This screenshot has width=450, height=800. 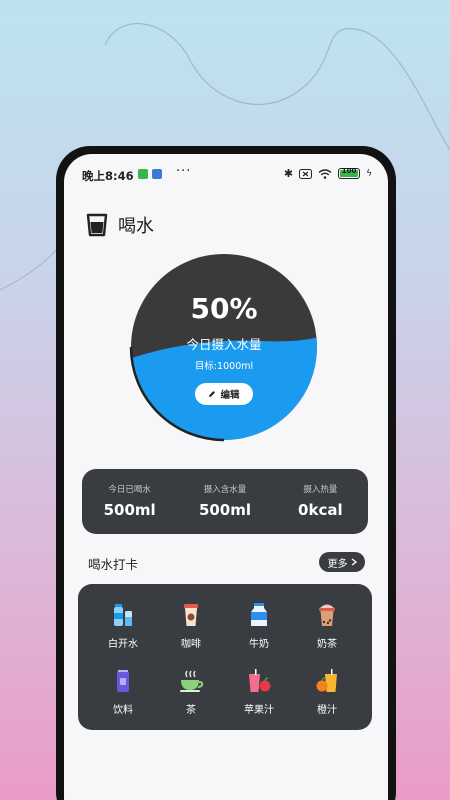 I want to click on wifi-icon, so click(x=325, y=173).